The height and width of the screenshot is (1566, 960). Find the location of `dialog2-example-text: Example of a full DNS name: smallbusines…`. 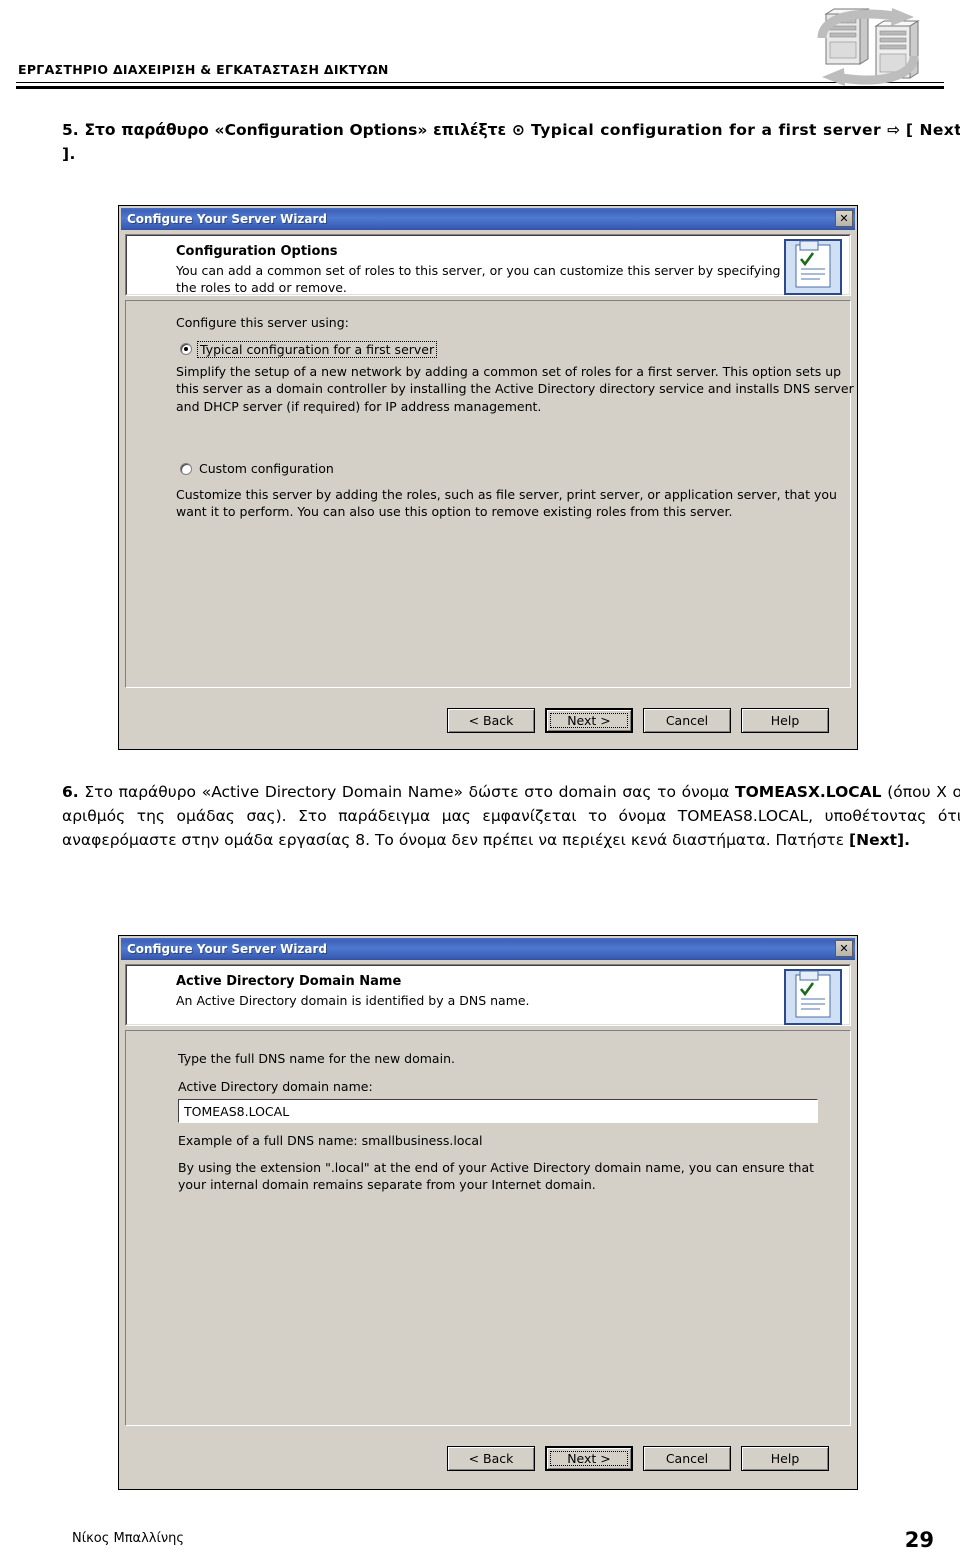

dialog2-example-text: Example of a full DNS name: smallbusines… is located at coordinates (330, 1140).